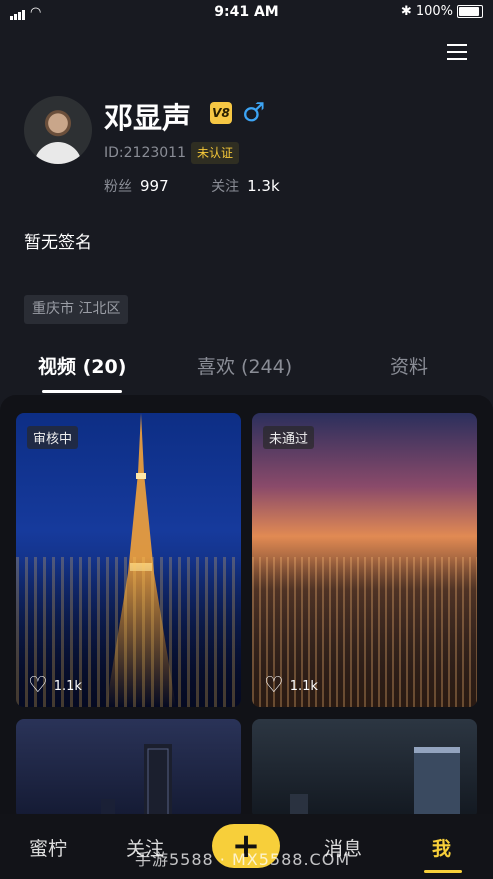 This screenshot has width=493, height=879. Describe the element at coordinates (470, 11) in the screenshot. I see `battery-icon` at that location.